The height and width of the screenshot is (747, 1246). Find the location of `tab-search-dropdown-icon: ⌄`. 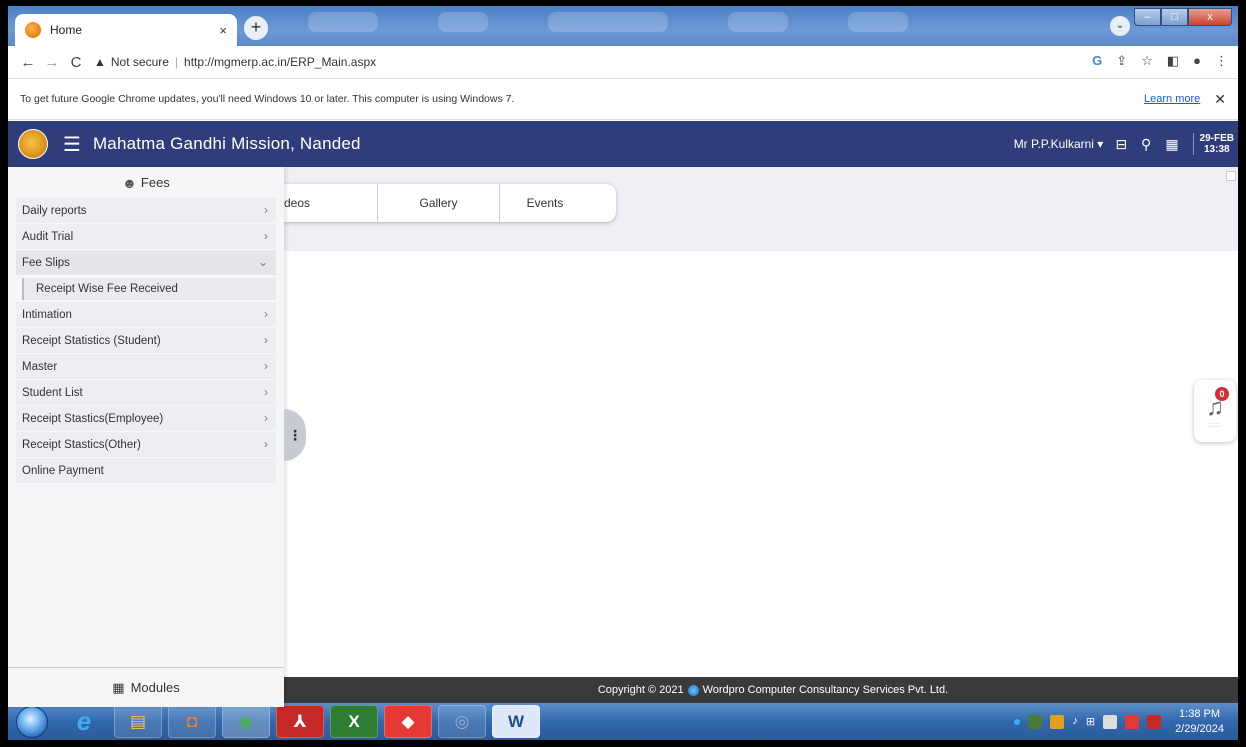

tab-search-dropdown-icon: ⌄ is located at coordinates (1120, 26).